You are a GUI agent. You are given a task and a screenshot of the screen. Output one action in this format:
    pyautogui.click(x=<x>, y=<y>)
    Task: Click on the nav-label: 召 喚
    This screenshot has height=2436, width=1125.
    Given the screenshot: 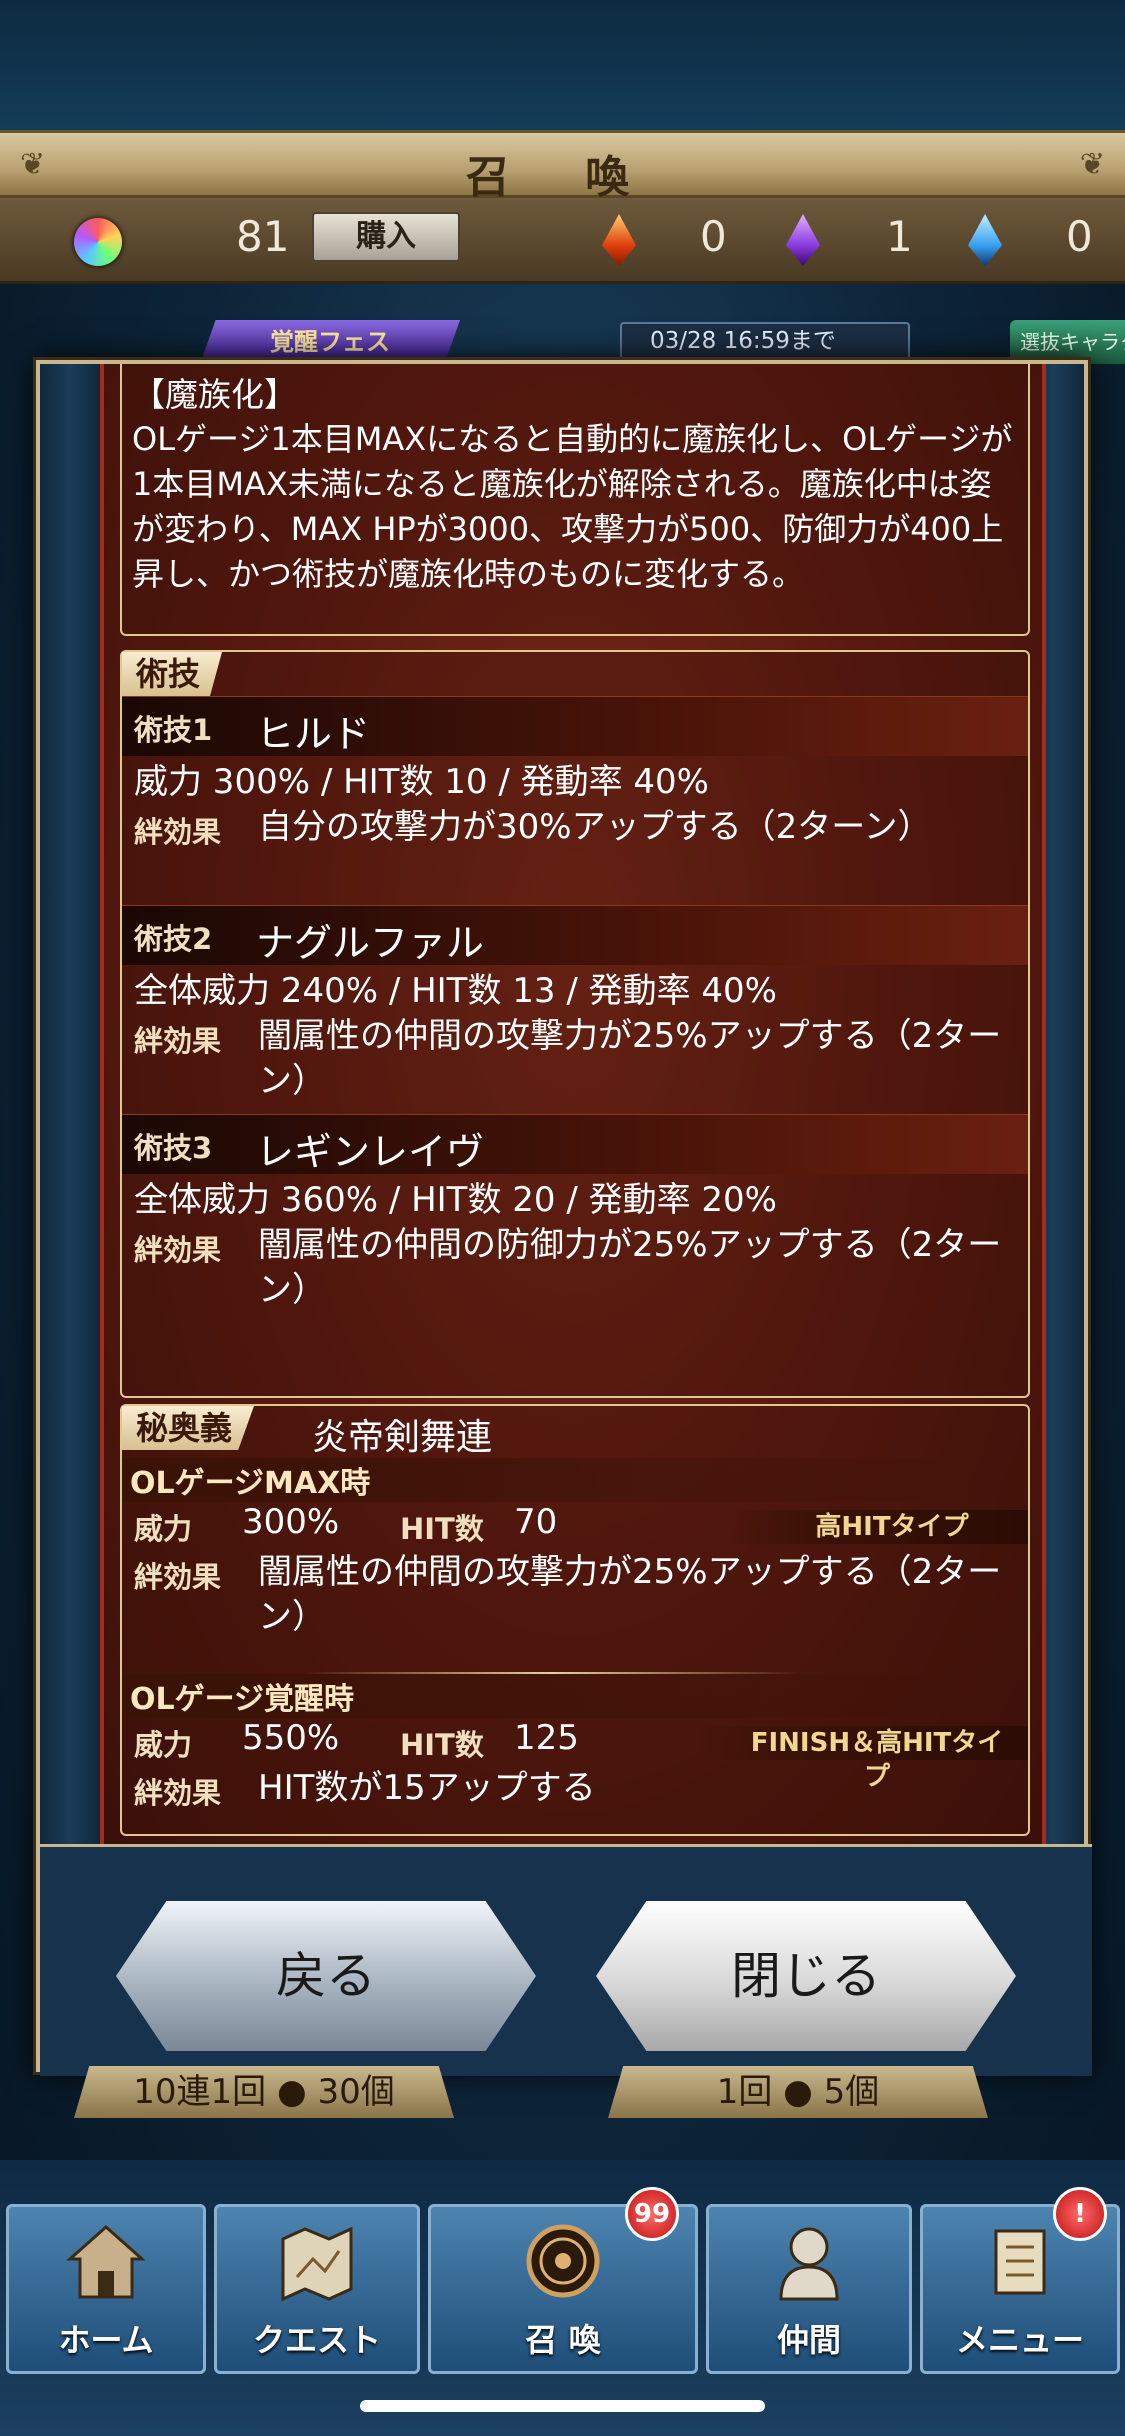 What is the action you would take?
    pyautogui.click(x=563, y=2340)
    